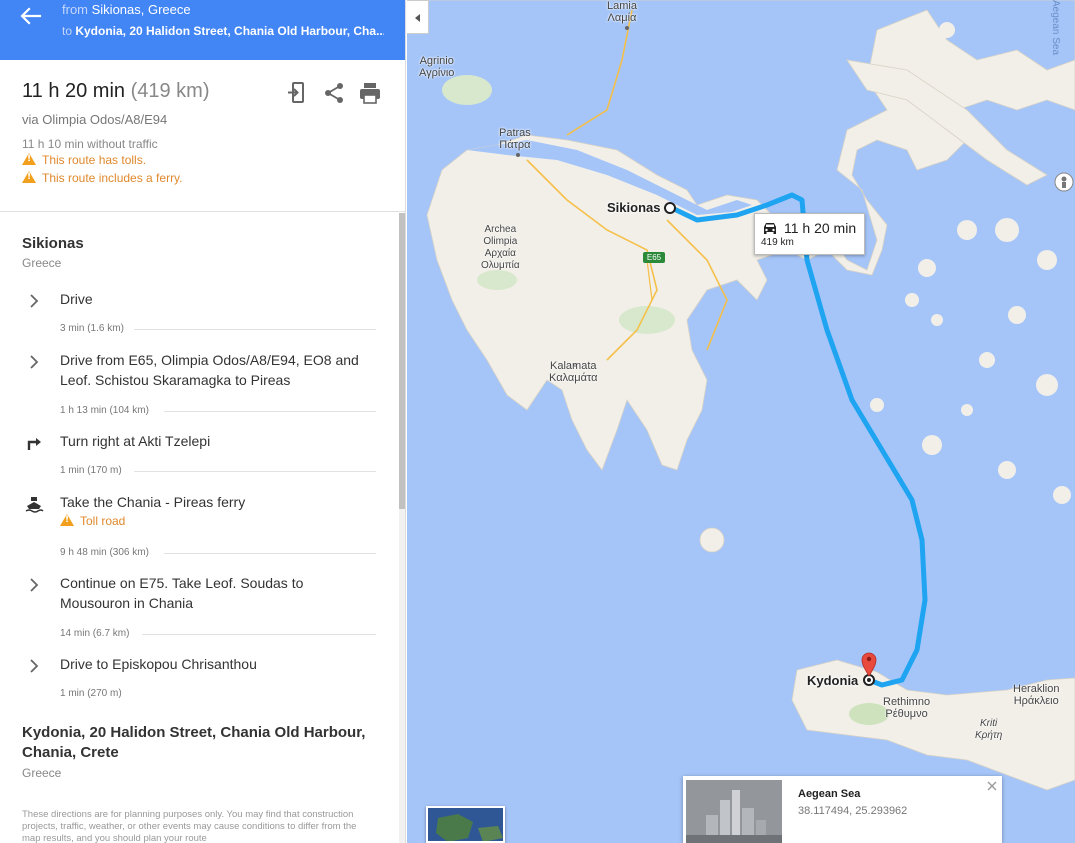  Describe the element at coordinates (95, 119) in the screenshot. I see `route-via: via Olimpia Odos/A8/E94` at that location.